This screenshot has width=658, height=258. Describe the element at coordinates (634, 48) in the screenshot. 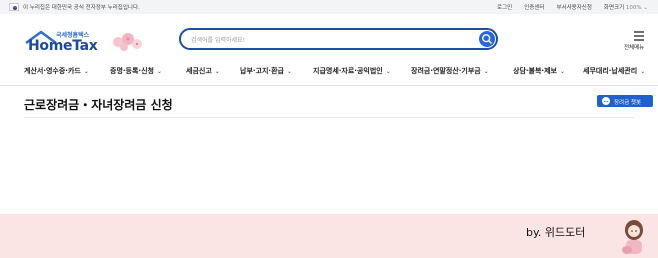

I see `all-menu-label: 전체메뉴` at that location.